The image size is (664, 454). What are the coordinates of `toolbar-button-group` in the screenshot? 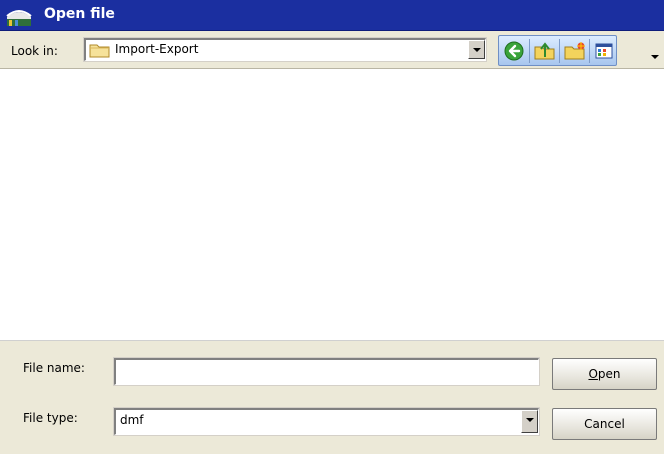 It's located at (557, 50).